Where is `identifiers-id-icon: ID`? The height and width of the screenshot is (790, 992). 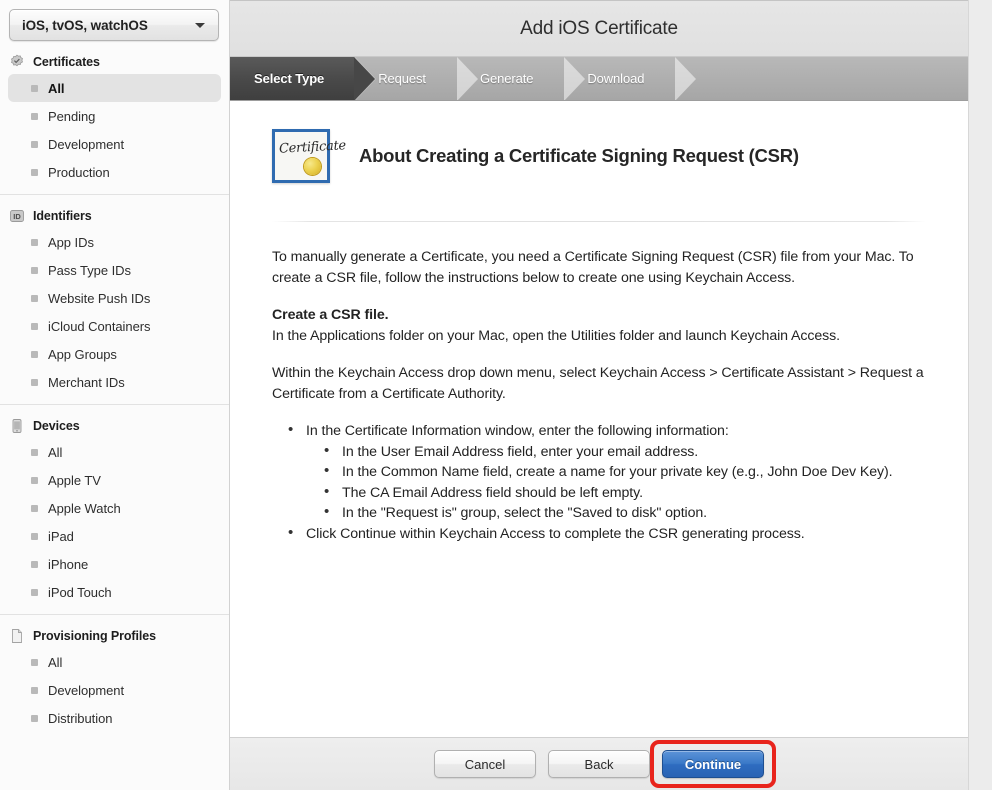 identifiers-id-icon: ID is located at coordinates (17, 216).